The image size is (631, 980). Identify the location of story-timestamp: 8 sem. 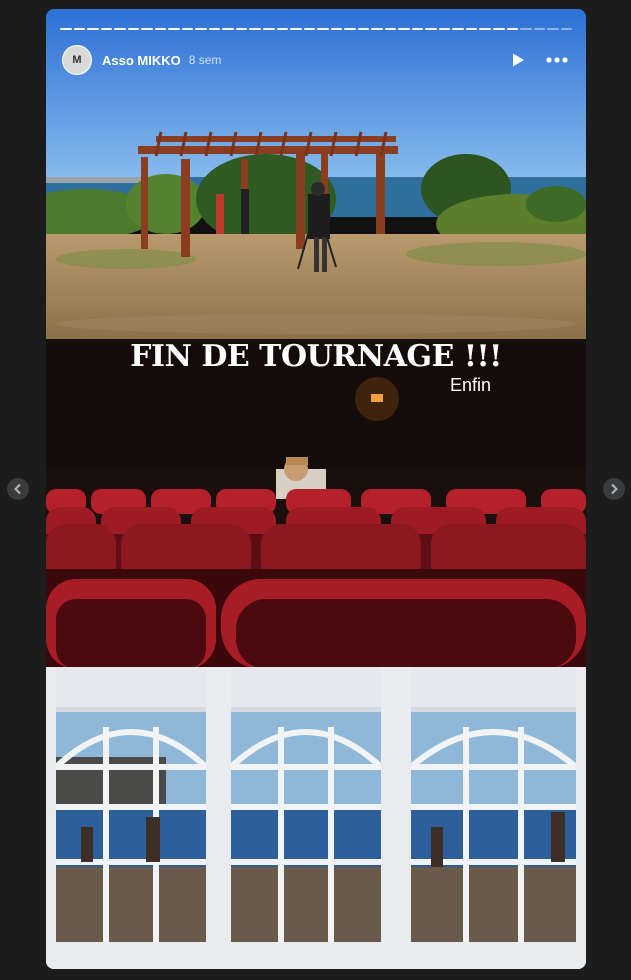
(205, 60).